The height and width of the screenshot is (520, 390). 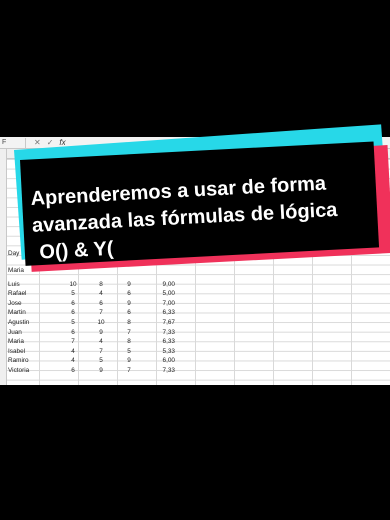 I want to click on table-row: Martin 6 7 6 6,33, so click(x=198, y=313).